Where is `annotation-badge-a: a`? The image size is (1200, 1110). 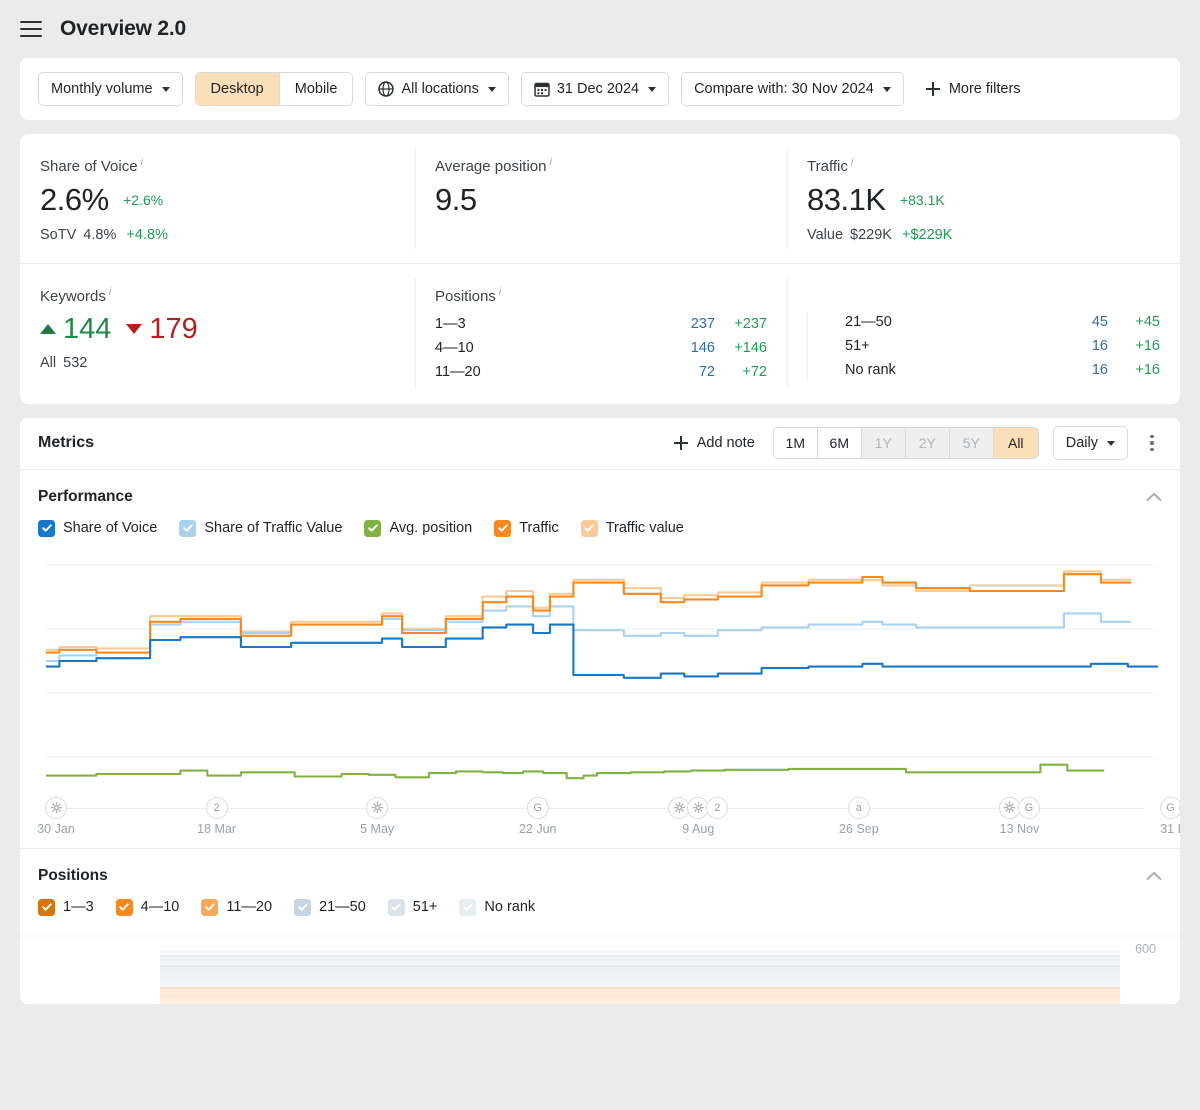
annotation-badge-a: a is located at coordinates (858, 807).